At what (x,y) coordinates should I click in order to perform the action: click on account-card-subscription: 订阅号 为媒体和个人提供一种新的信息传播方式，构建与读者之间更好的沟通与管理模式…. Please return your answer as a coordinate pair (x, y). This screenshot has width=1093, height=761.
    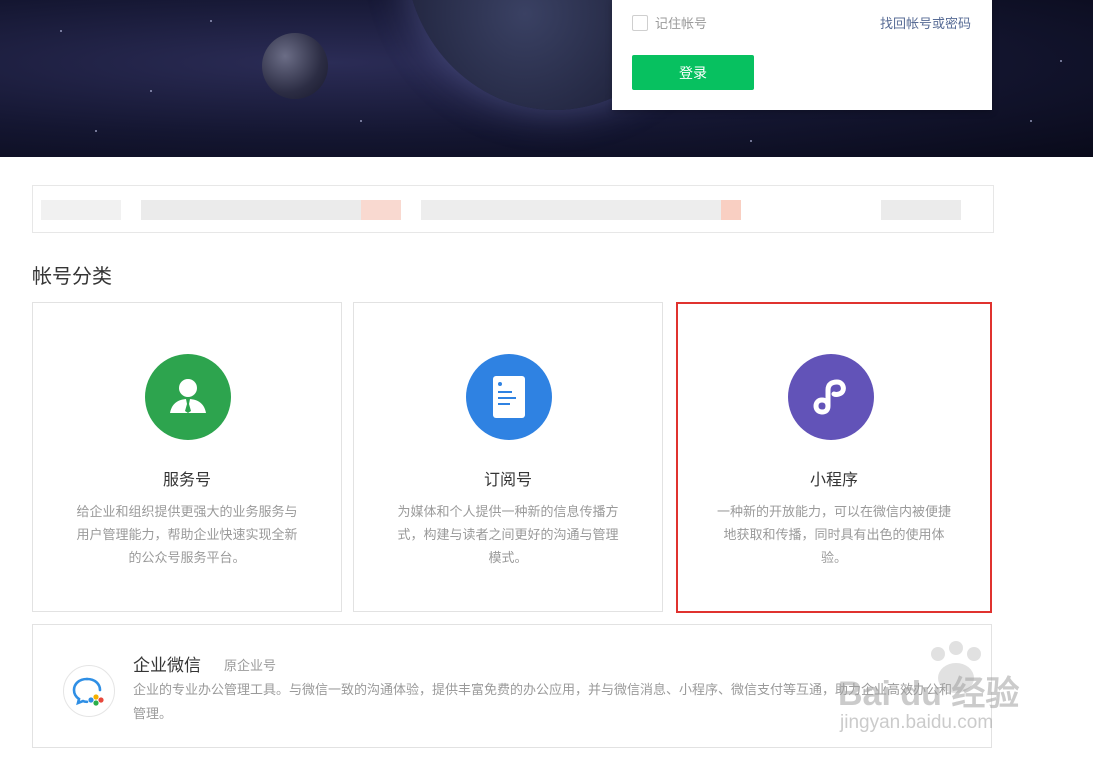
    Looking at the image, I should click on (508, 457).